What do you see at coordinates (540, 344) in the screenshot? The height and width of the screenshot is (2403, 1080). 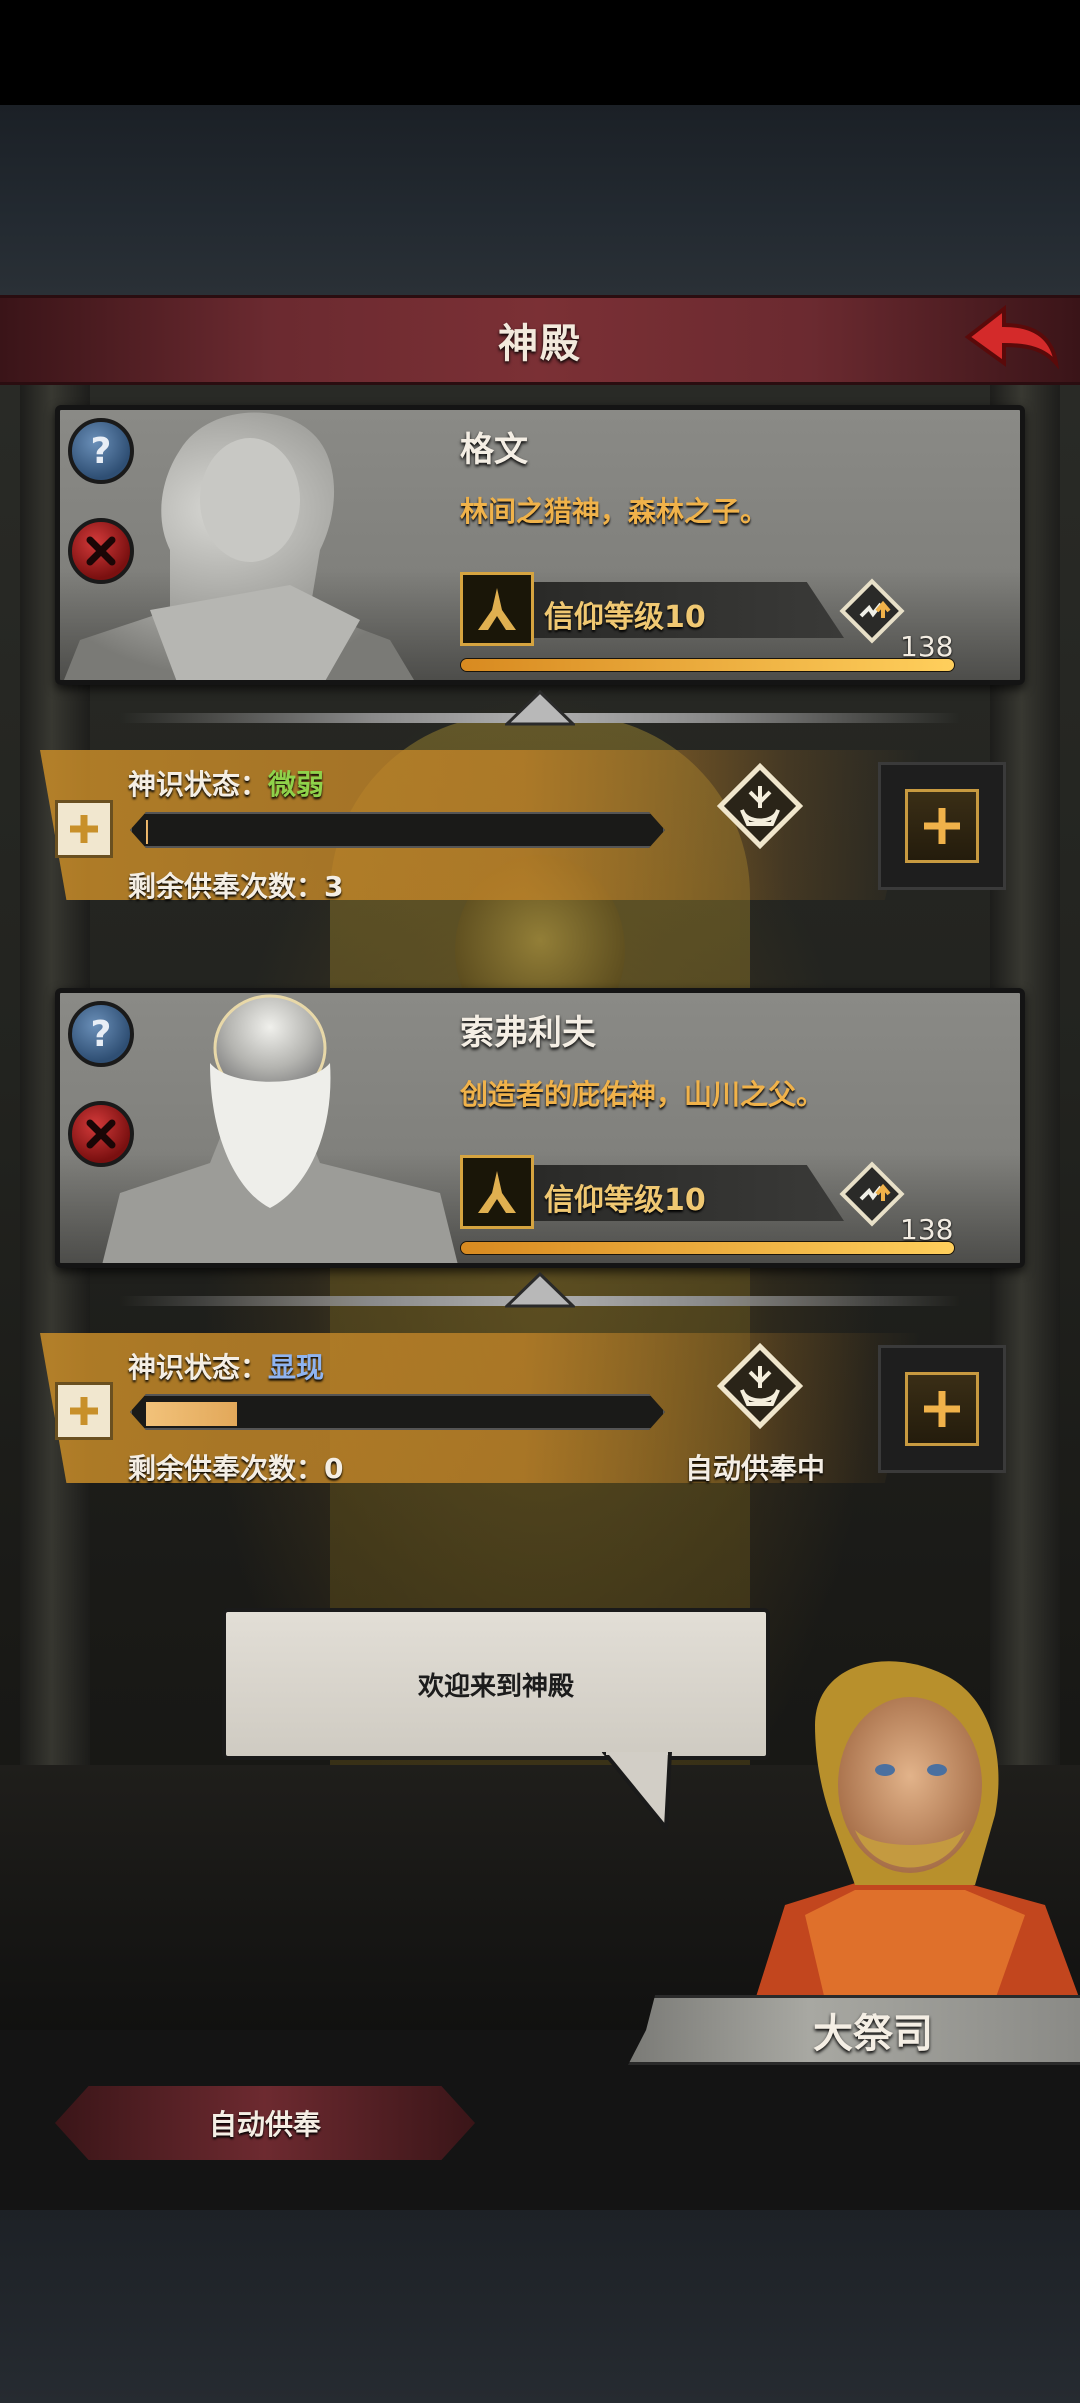 I see `page-title: 神殿` at bounding box center [540, 344].